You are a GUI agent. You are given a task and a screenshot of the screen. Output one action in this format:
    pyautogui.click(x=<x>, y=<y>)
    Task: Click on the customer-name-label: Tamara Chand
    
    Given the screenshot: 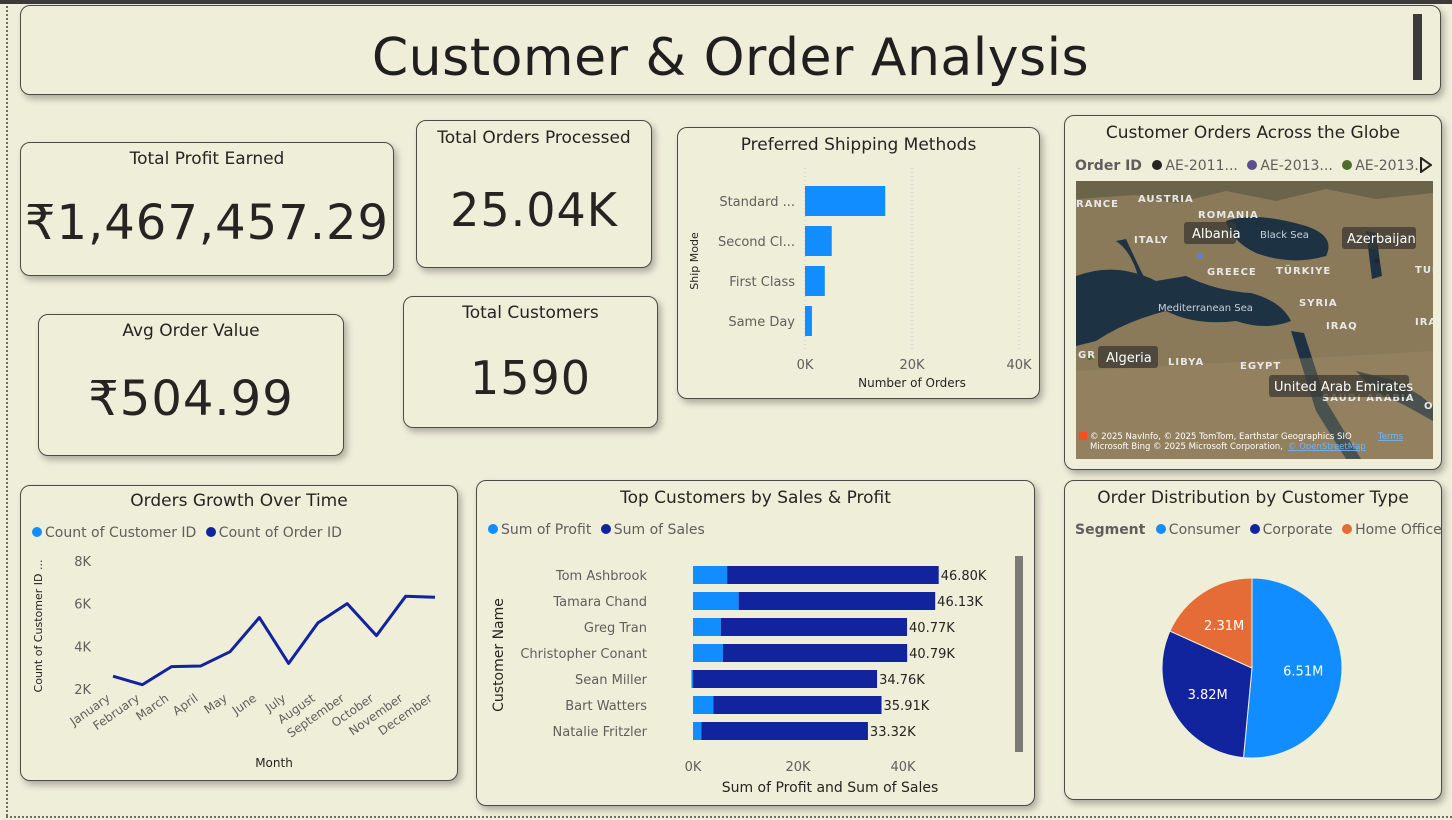 What is the action you would take?
    pyautogui.click(x=599, y=602)
    